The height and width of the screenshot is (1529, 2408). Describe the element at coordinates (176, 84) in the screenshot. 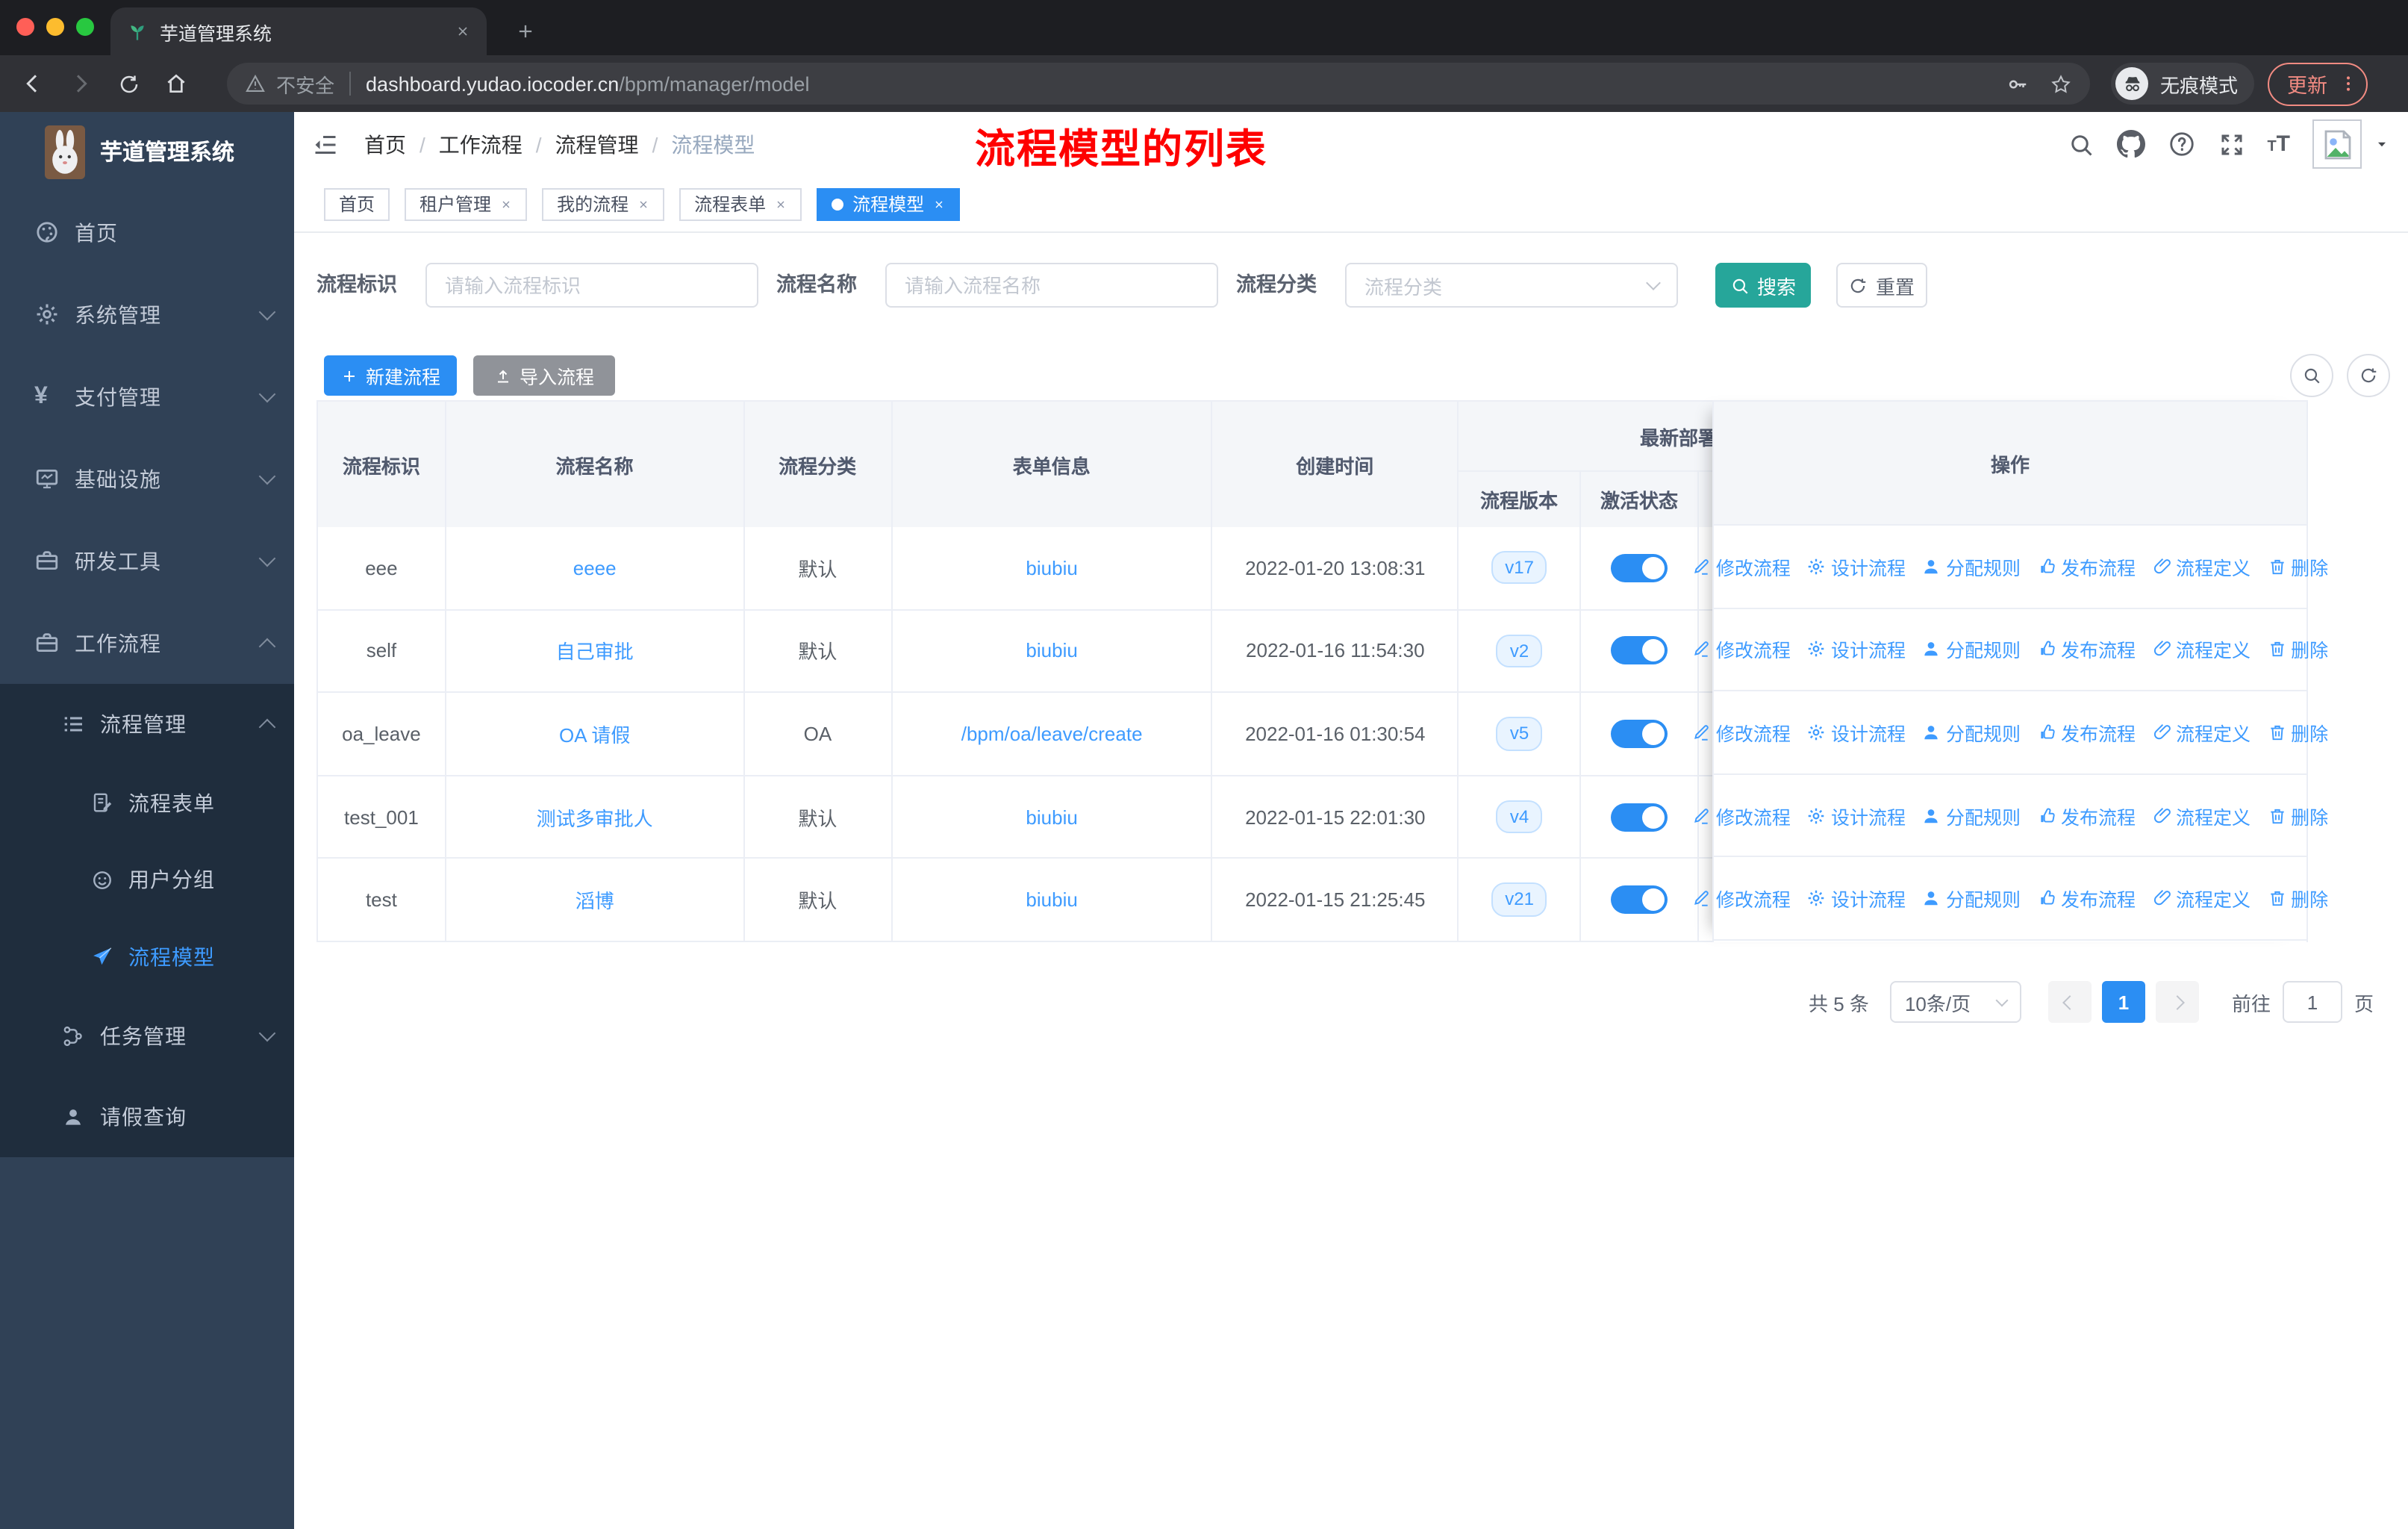

I see `home-button` at that location.